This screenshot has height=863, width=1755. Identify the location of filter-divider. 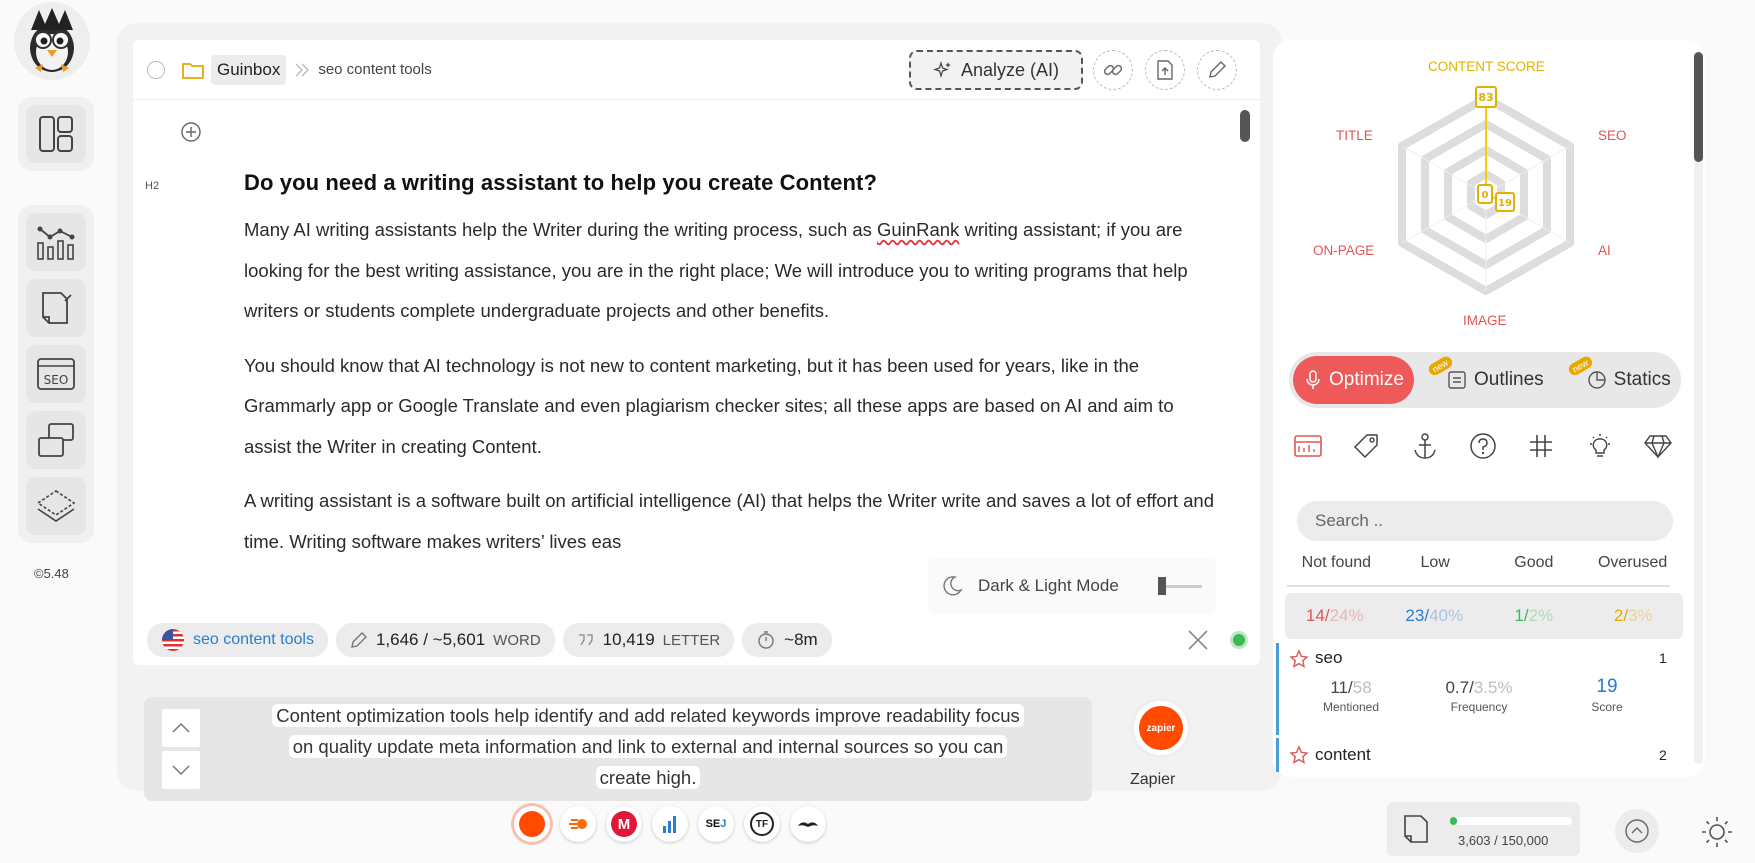
(1478, 586).